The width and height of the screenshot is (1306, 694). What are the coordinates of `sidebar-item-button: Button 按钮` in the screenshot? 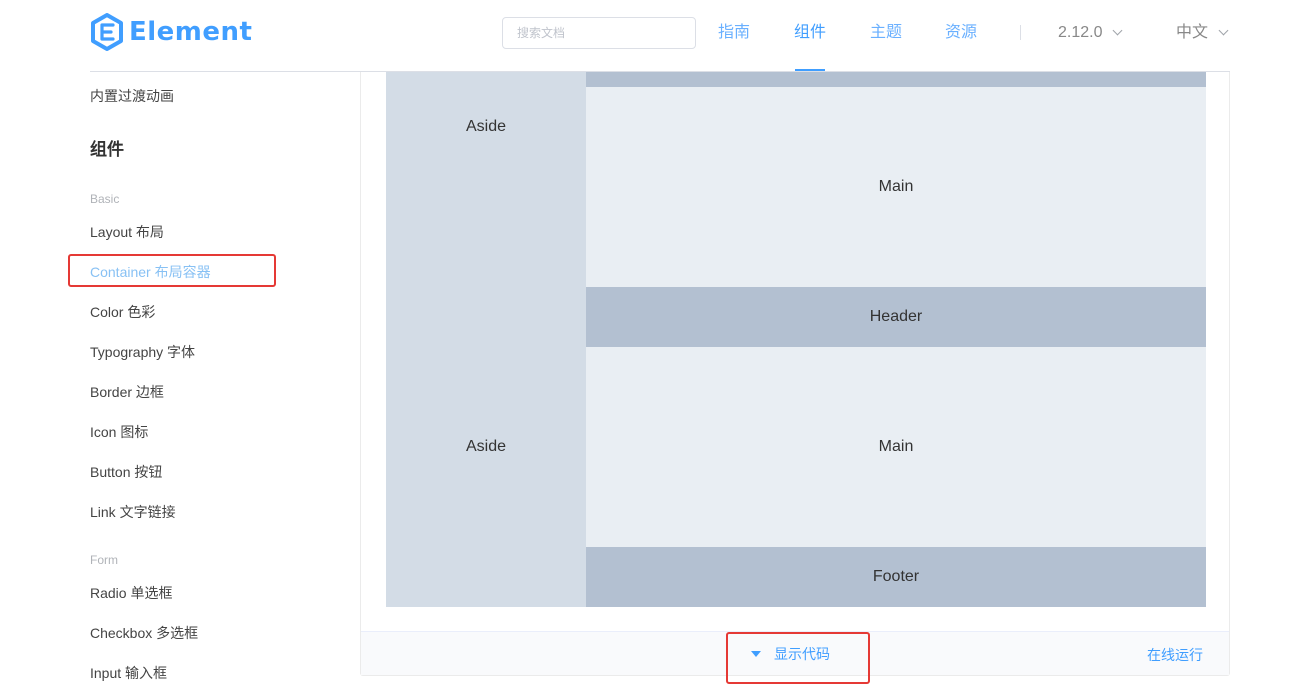 It's located at (126, 472).